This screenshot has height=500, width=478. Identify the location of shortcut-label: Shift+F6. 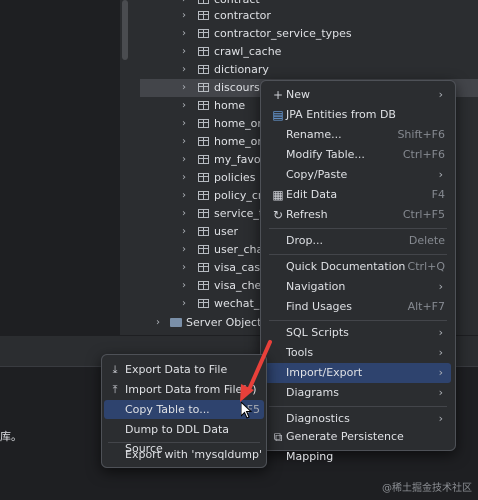
(421, 134).